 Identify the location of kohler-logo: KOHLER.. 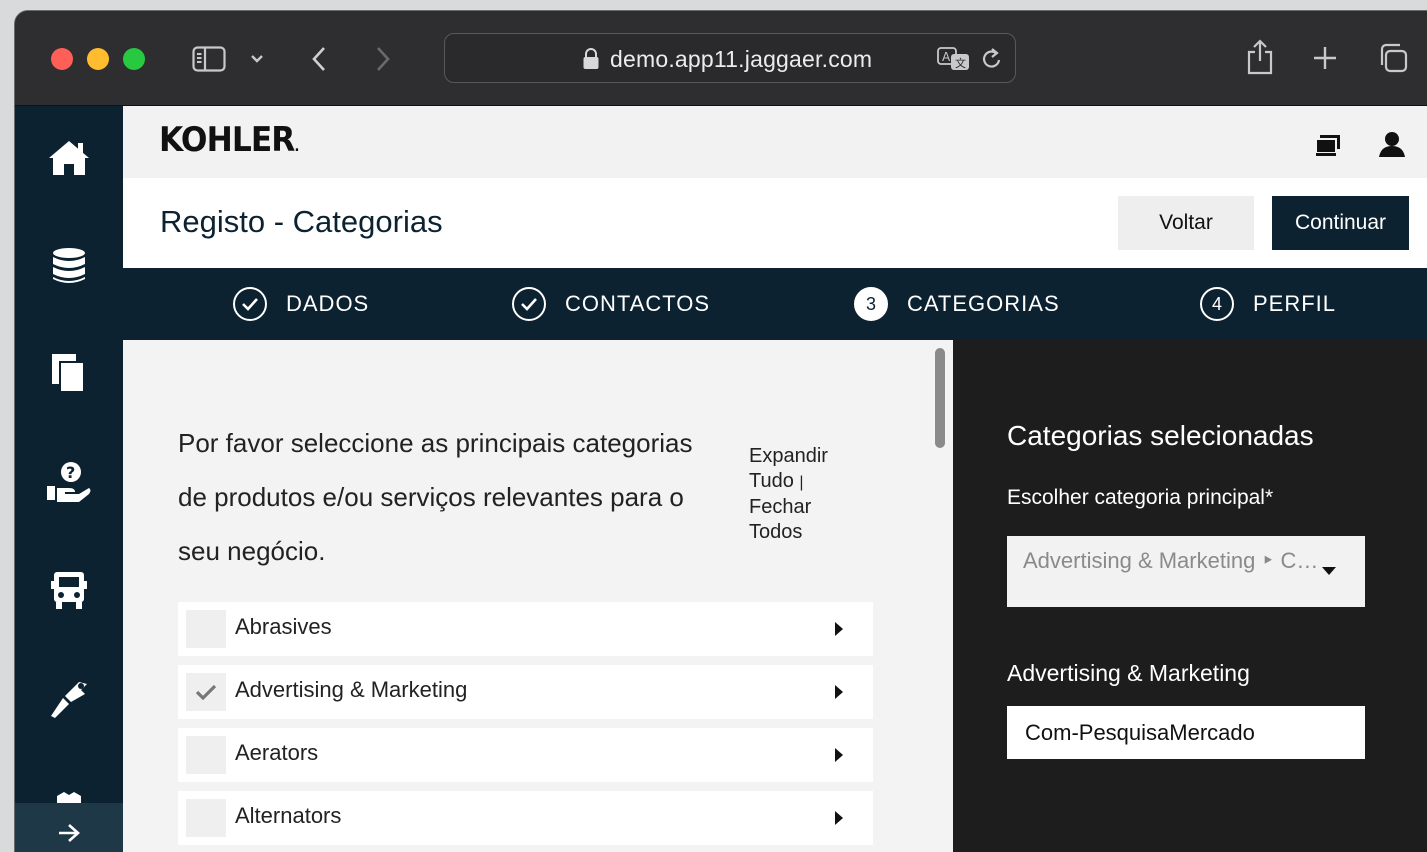
(229, 140).